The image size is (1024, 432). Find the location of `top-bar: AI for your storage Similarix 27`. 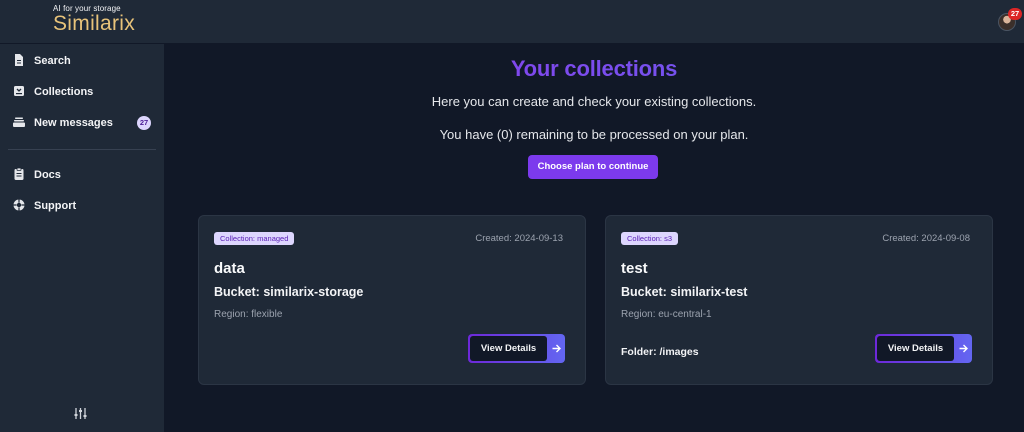

top-bar: AI for your storage Similarix 27 is located at coordinates (512, 22).